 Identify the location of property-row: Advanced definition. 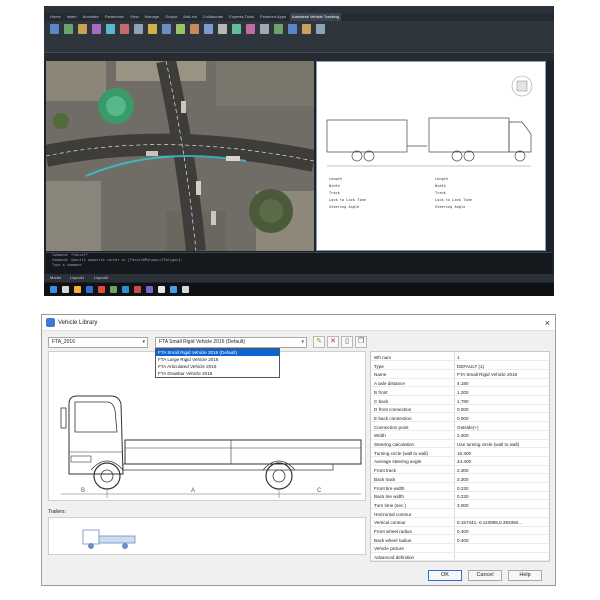
(460, 557).